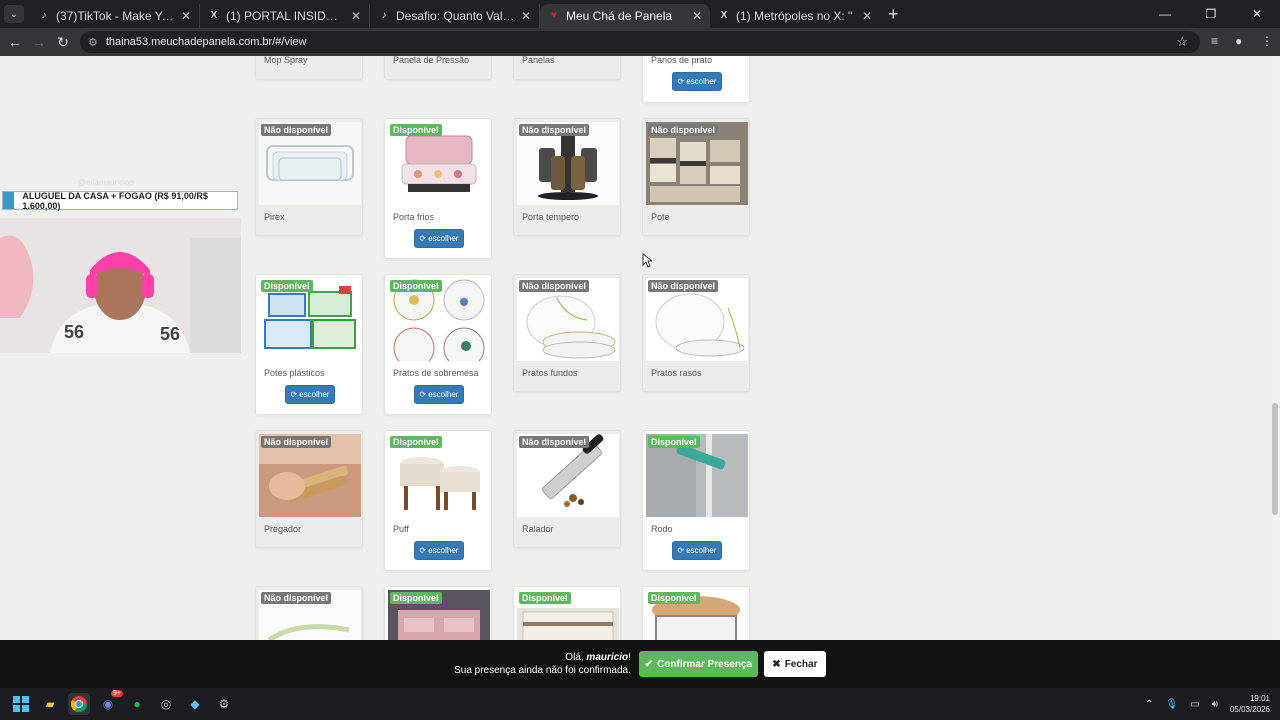 Image resolution: width=1280 pixels, height=720 pixels. Describe the element at coordinates (607, 657) in the screenshot. I see `guest-name: mauricio` at that location.